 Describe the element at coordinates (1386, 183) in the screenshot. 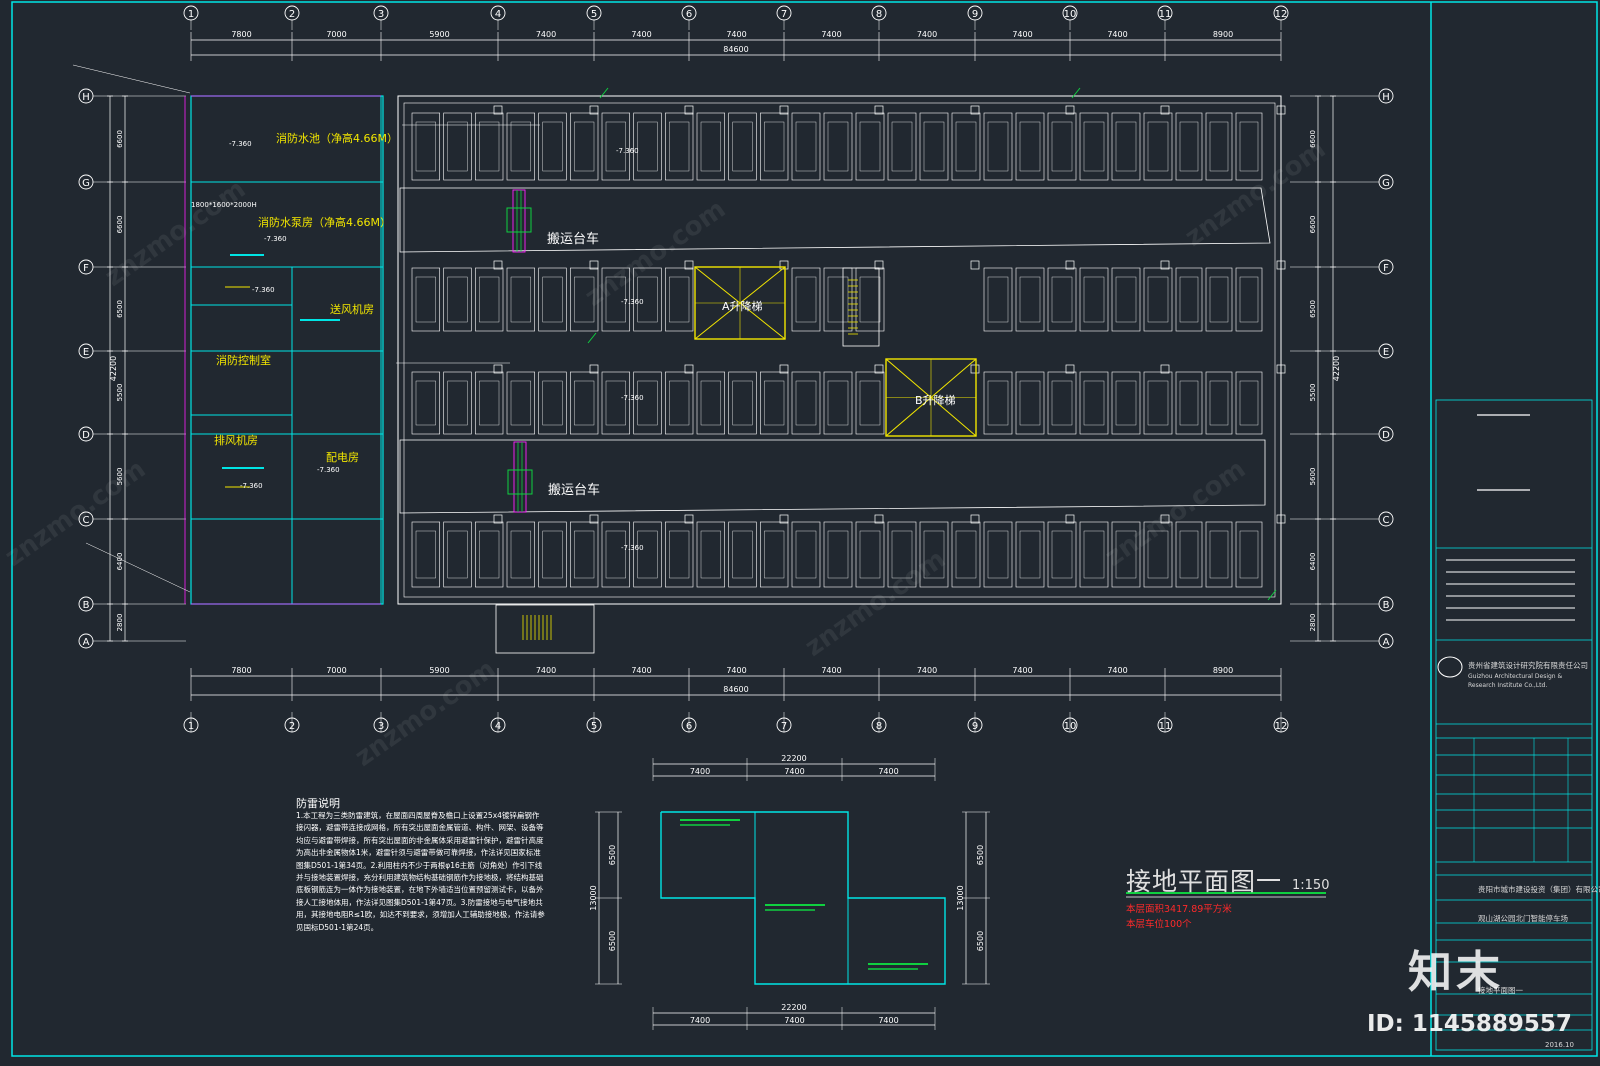

I see `grid-bubble-label: G` at that location.